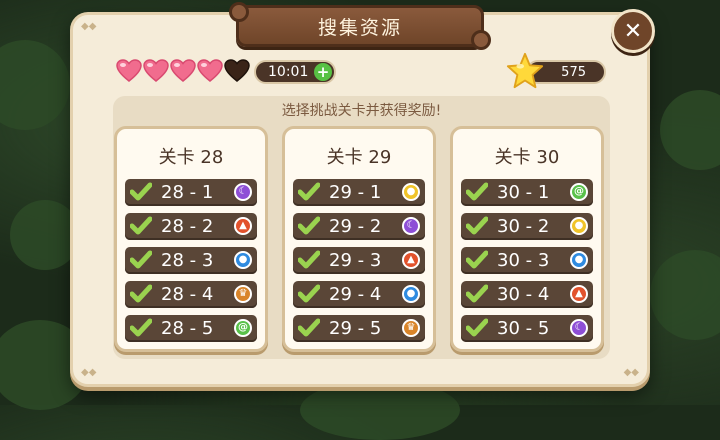 The height and width of the screenshot is (440, 720). I want to click on level-row: 29 - 4 ●, so click(359, 294).